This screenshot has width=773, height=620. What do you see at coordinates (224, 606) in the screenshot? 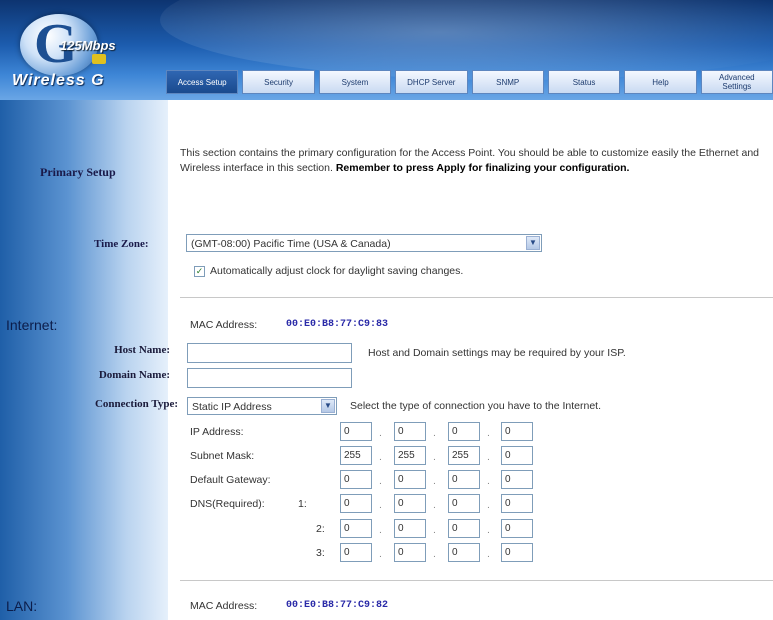
I see `lan-mac-label: MAC Address:` at bounding box center [224, 606].